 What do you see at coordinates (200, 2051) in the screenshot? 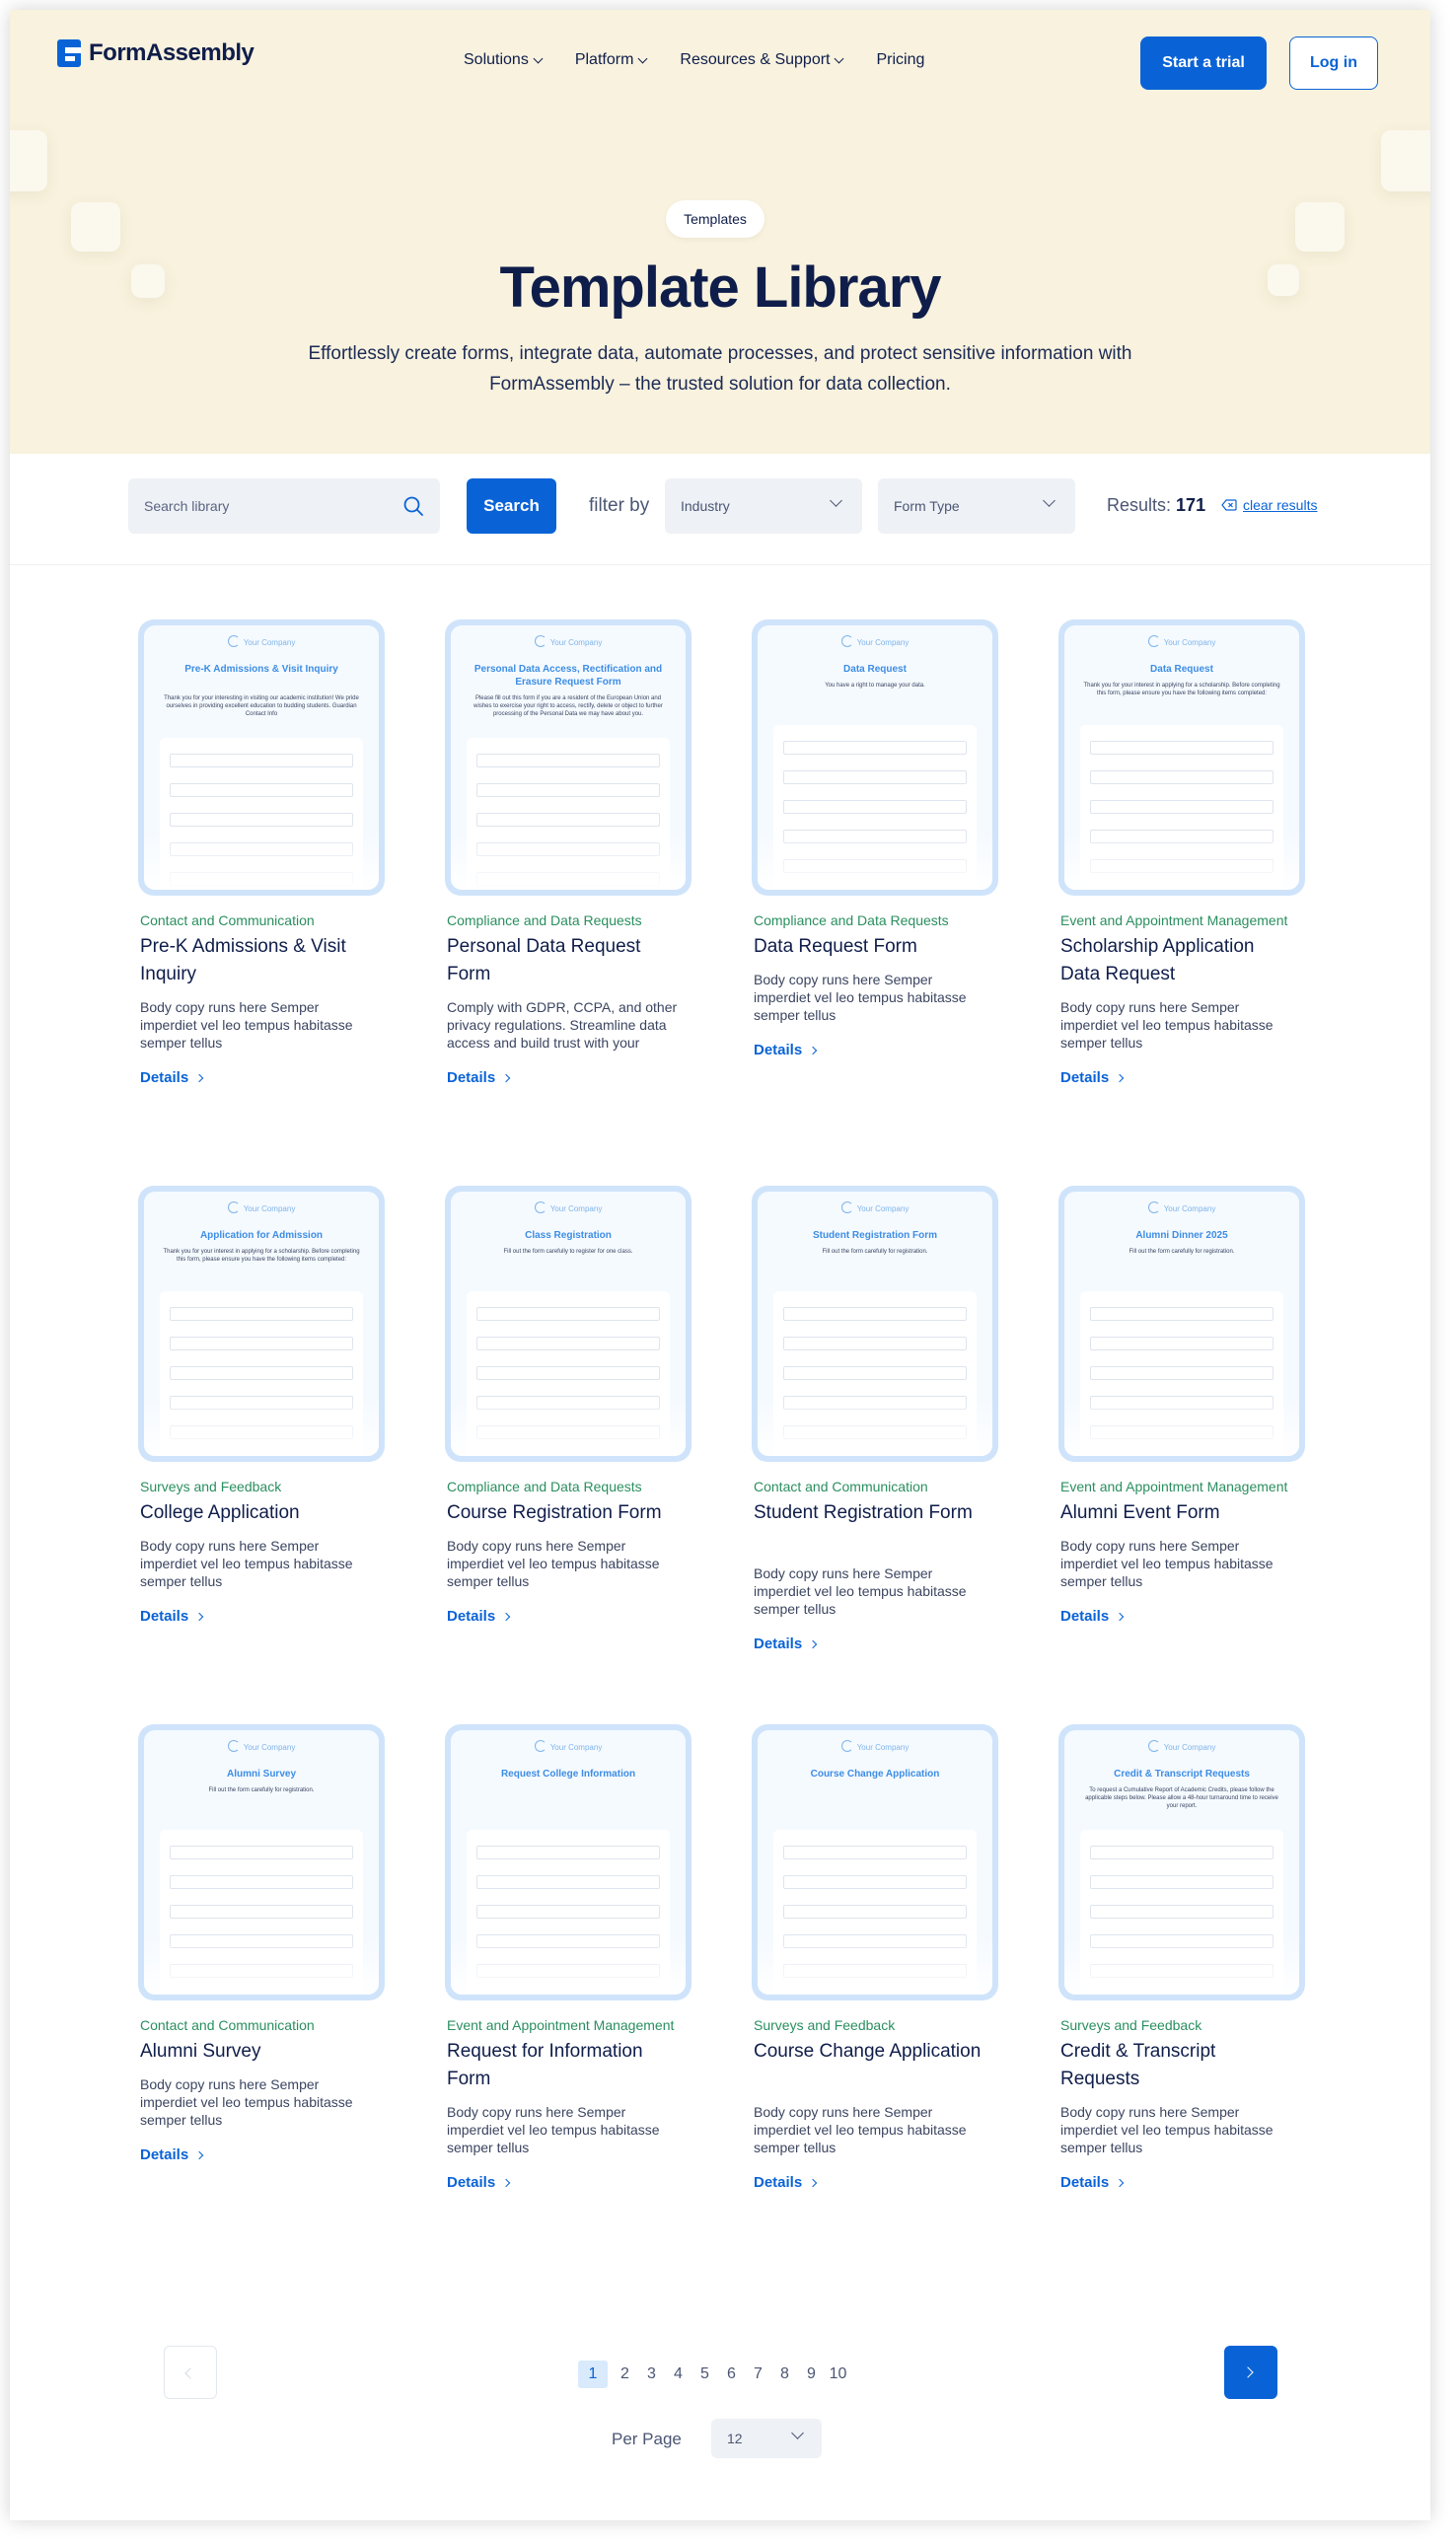
I see `card-title: Alumni Survey` at bounding box center [200, 2051].